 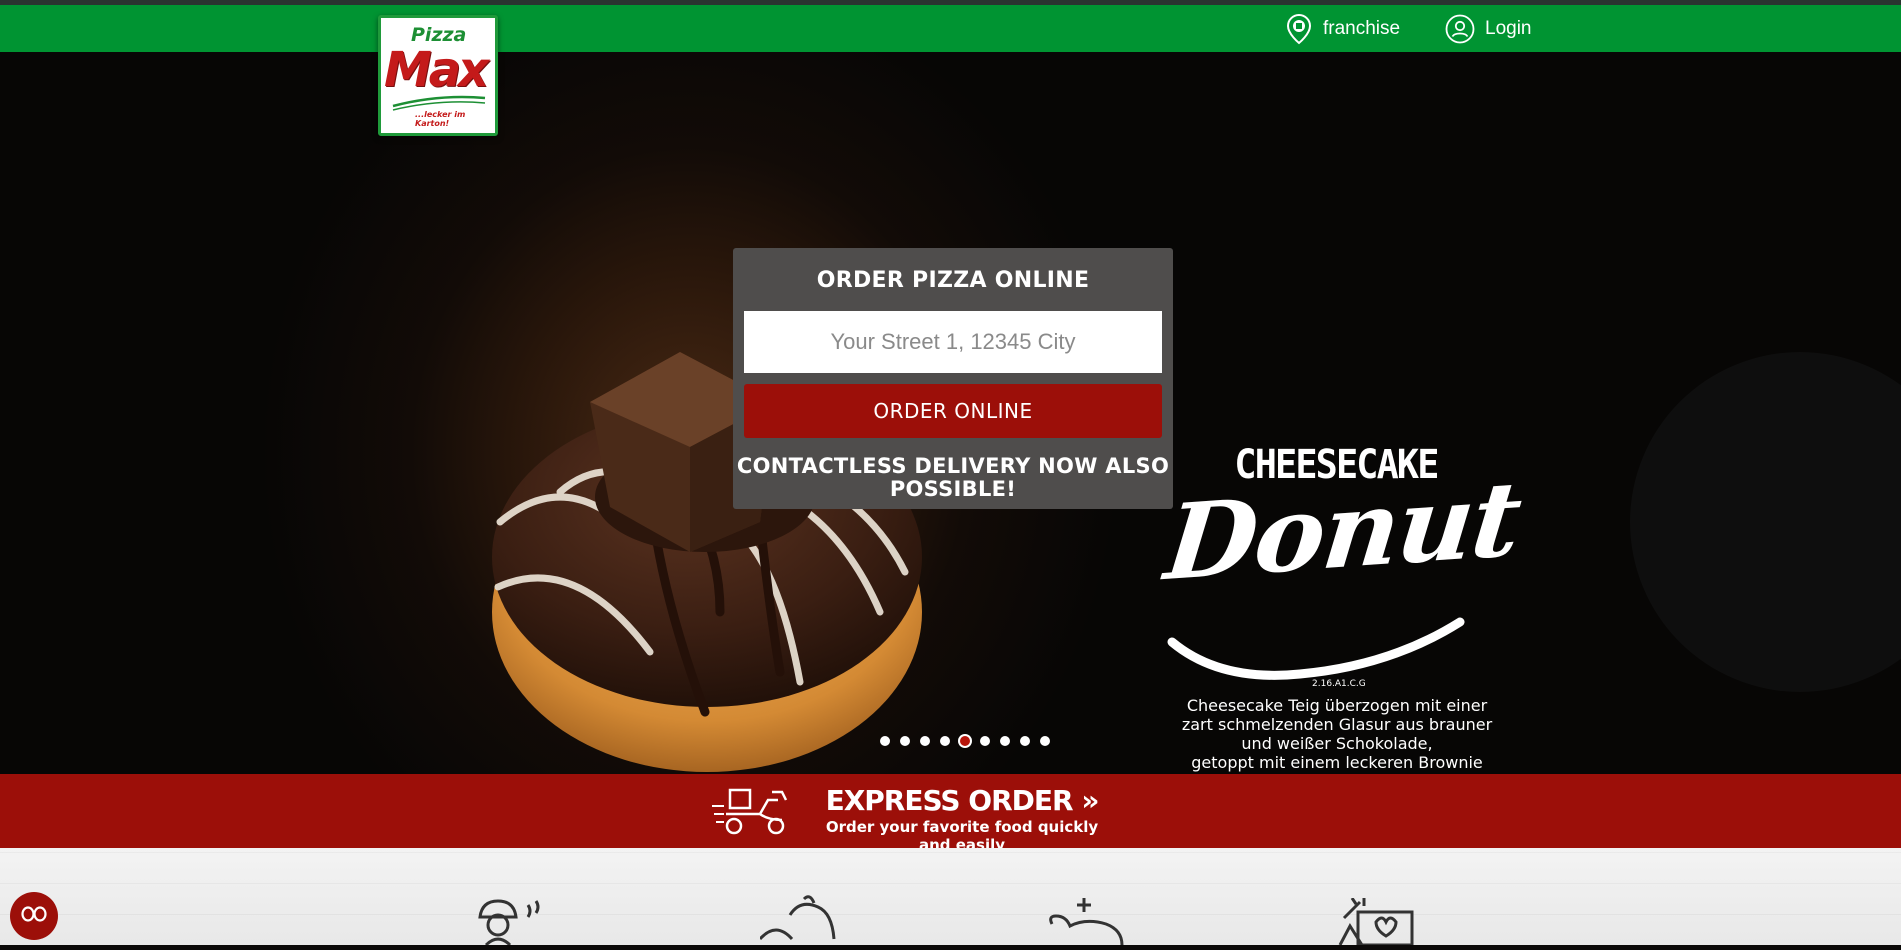 What do you see at coordinates (1386, 923) in the screenshot?
I see `deals-icon` at bounding box center [1386, 923].